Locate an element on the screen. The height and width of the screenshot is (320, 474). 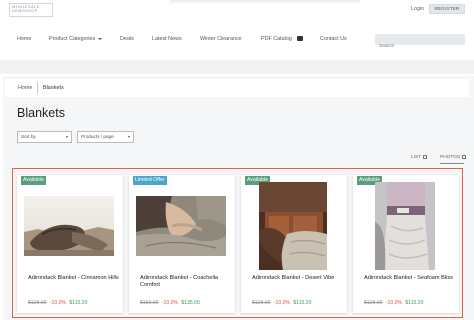
per-page-select: Products / page is located at coordinates (105, 137).